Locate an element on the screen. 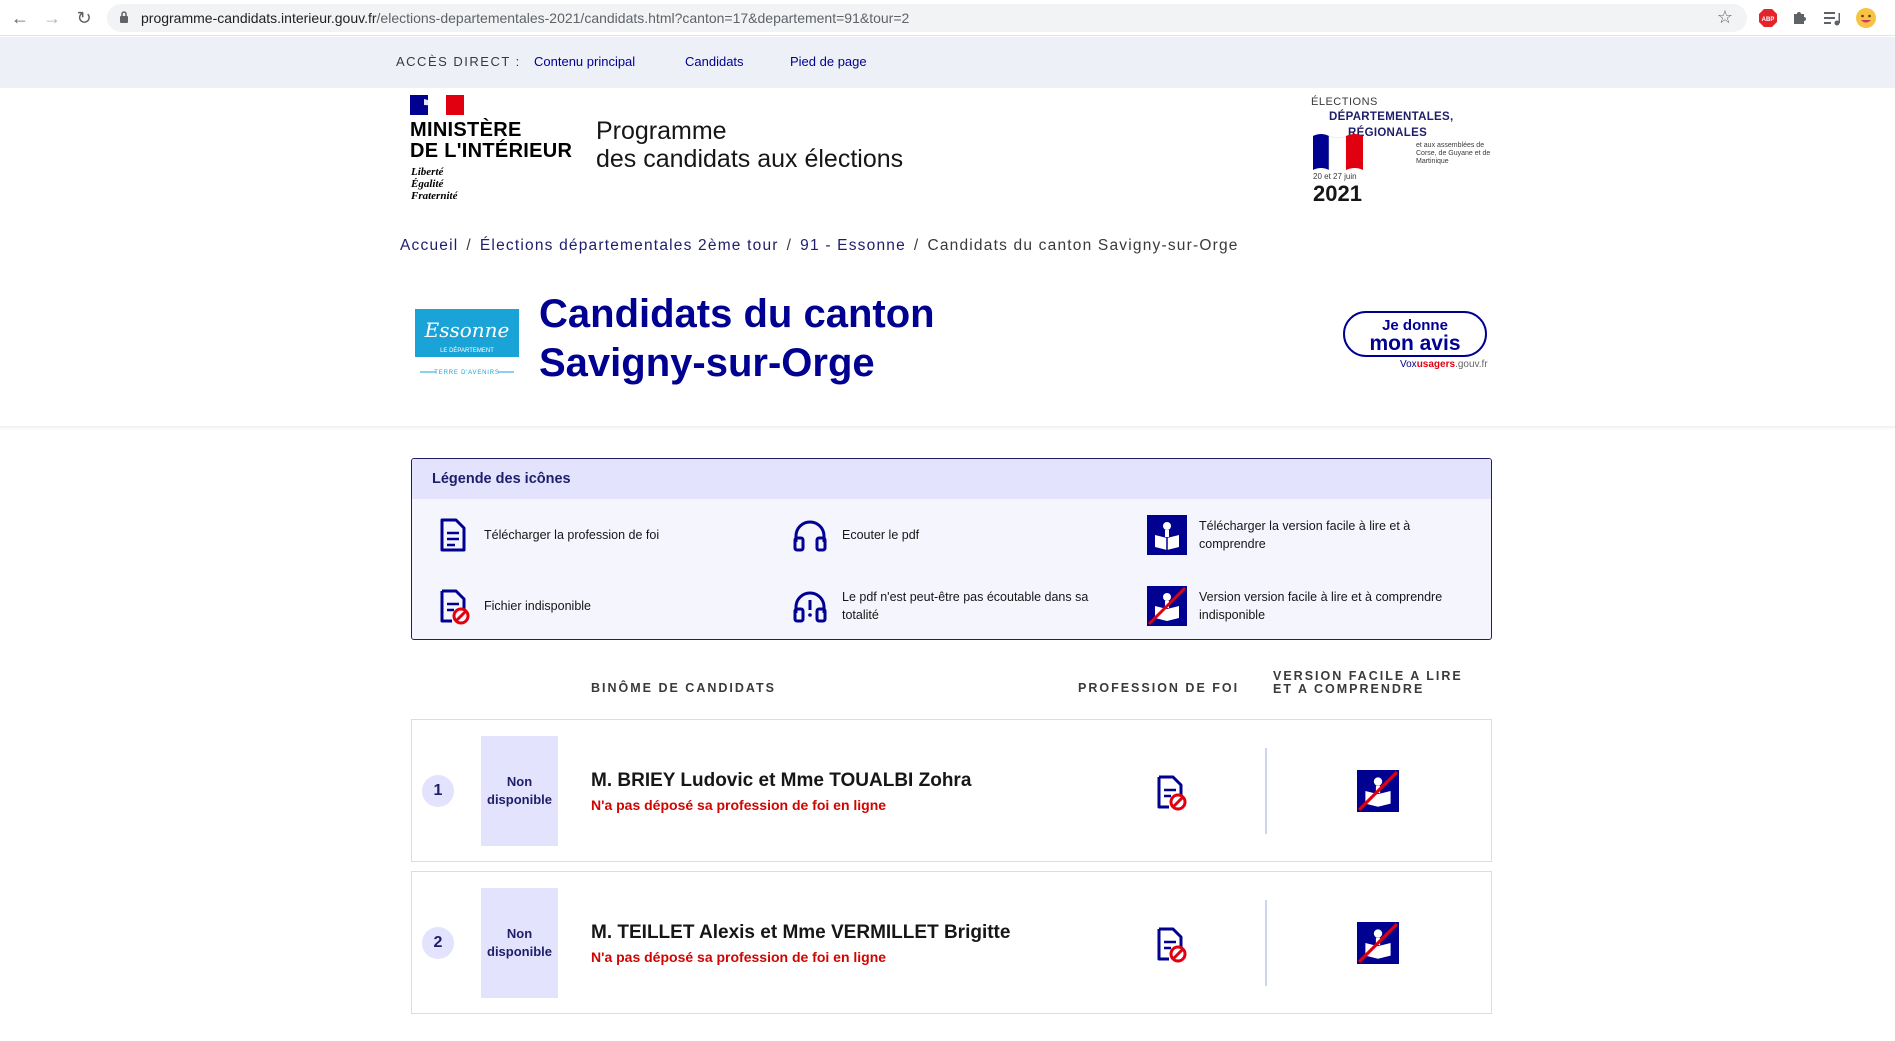 The height and width of the screenshot is (1041, 1895). url-host: programme-candidats.interieur.gouv.fr is located at coordinates (259, 18).